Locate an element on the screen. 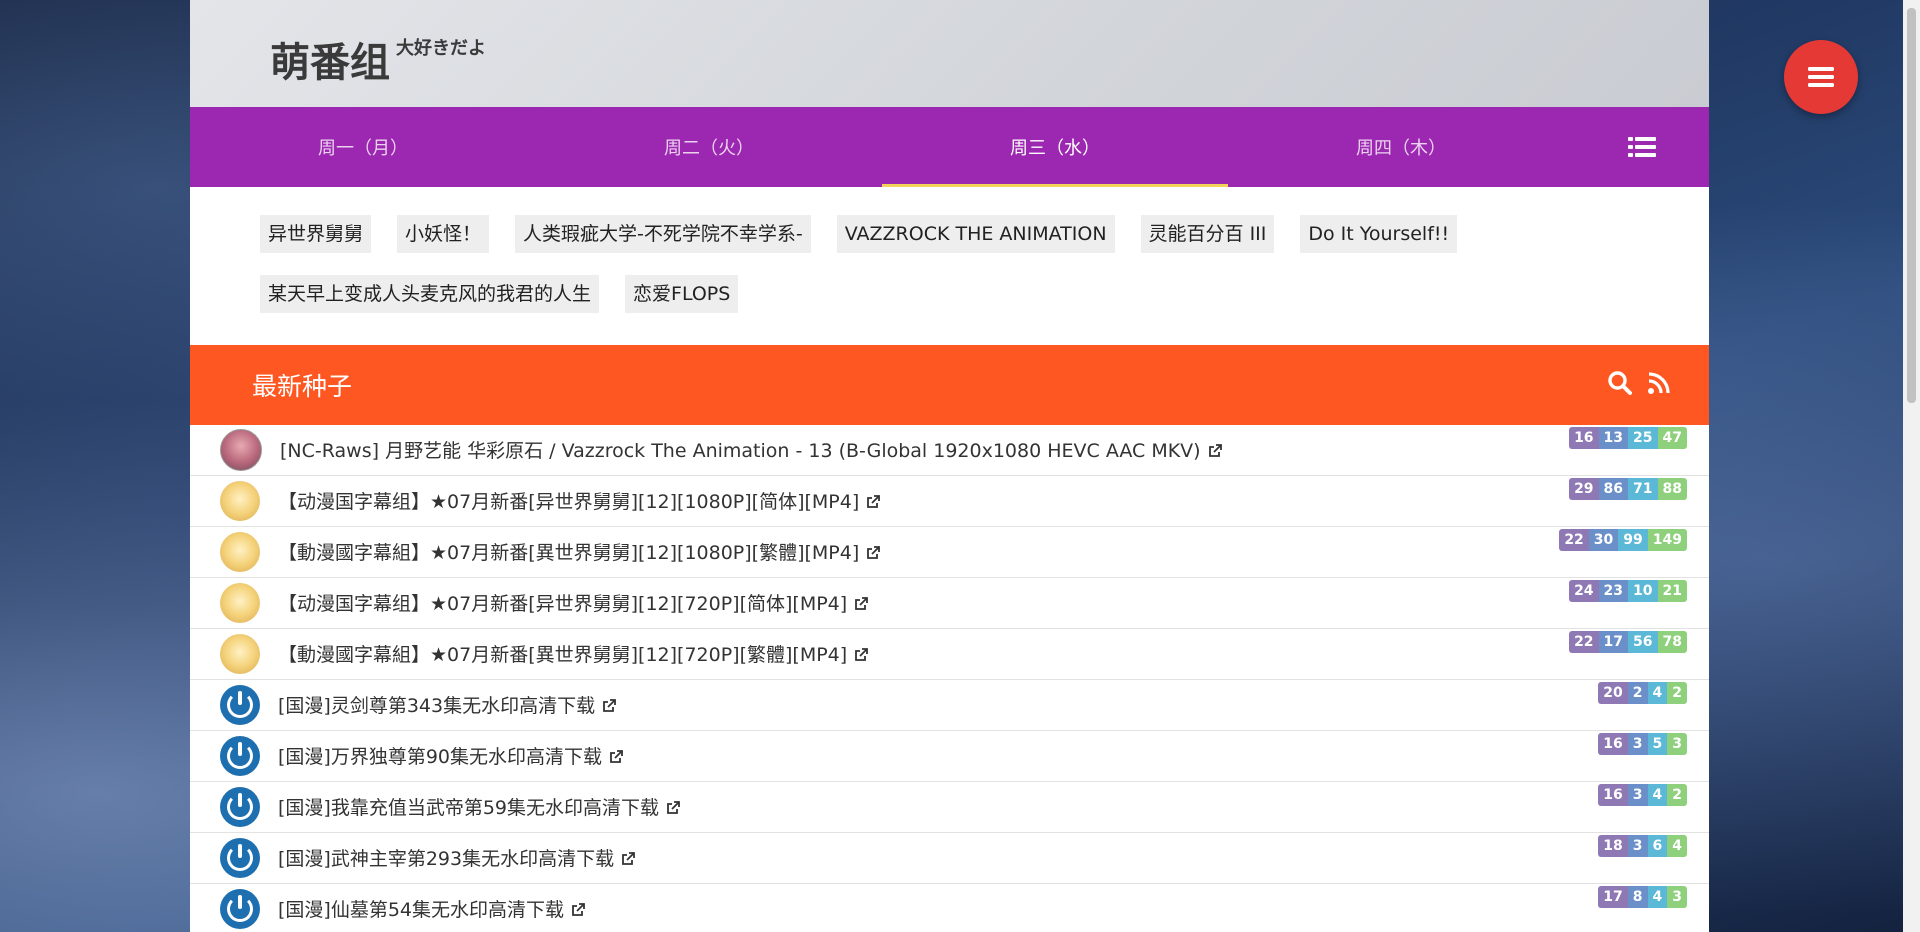  torrent-stats: 24 23 10 21 is located at coordinates (1628, 591).